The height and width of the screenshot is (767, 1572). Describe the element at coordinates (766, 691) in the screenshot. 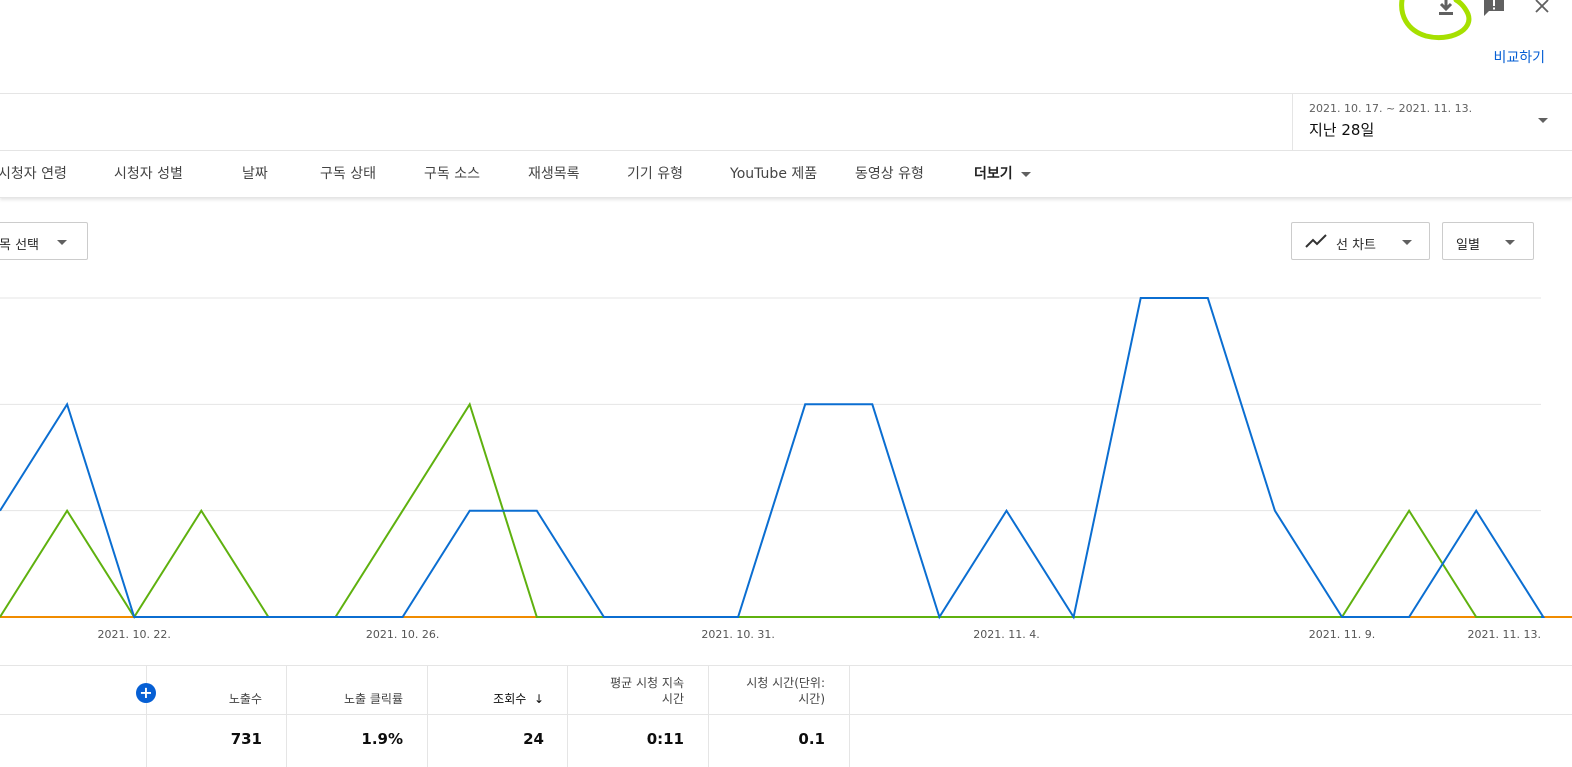

I see `header-watch-time: 시청 시간(단위: 시간)` at that location.